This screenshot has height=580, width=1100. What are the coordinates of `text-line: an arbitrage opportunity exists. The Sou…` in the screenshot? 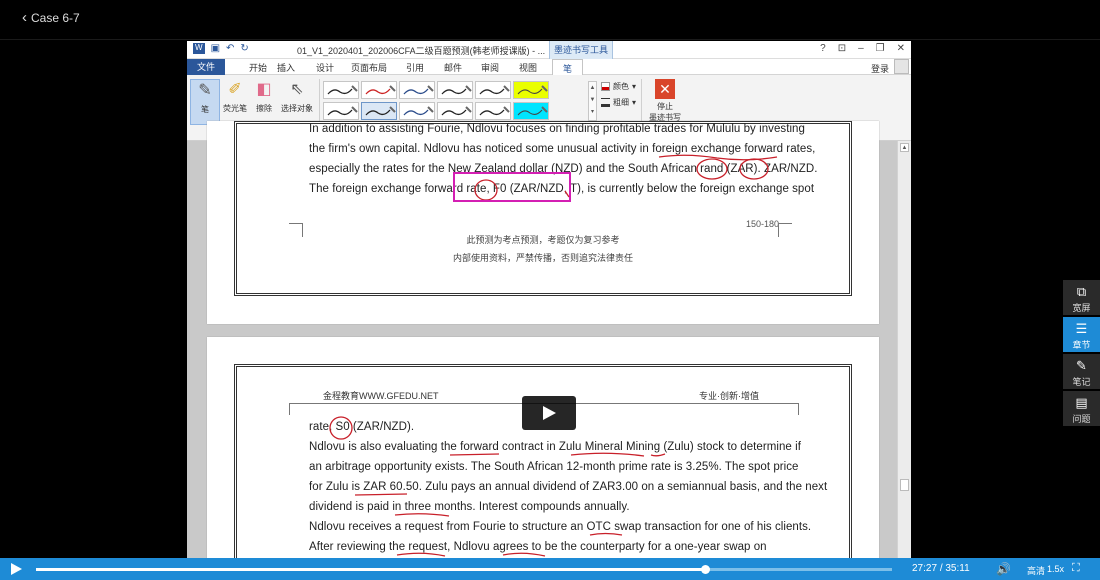 It's located at (554, 467).